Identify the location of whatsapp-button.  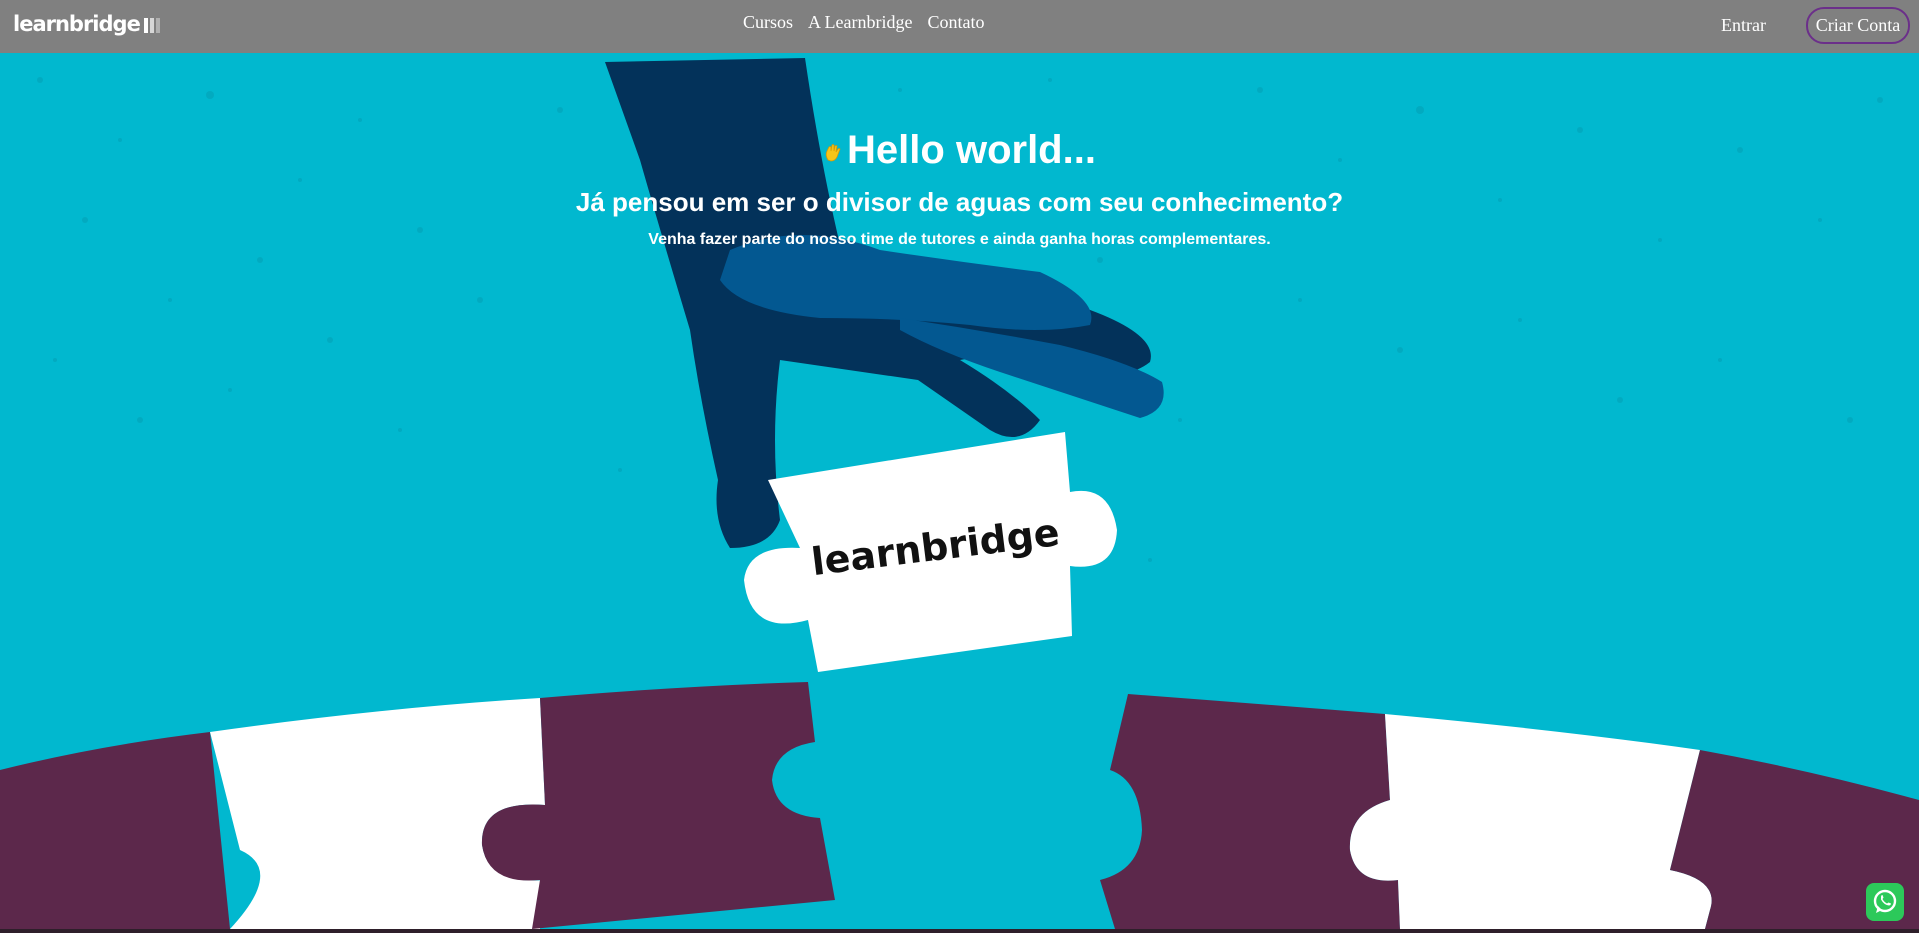
(1885, 902).